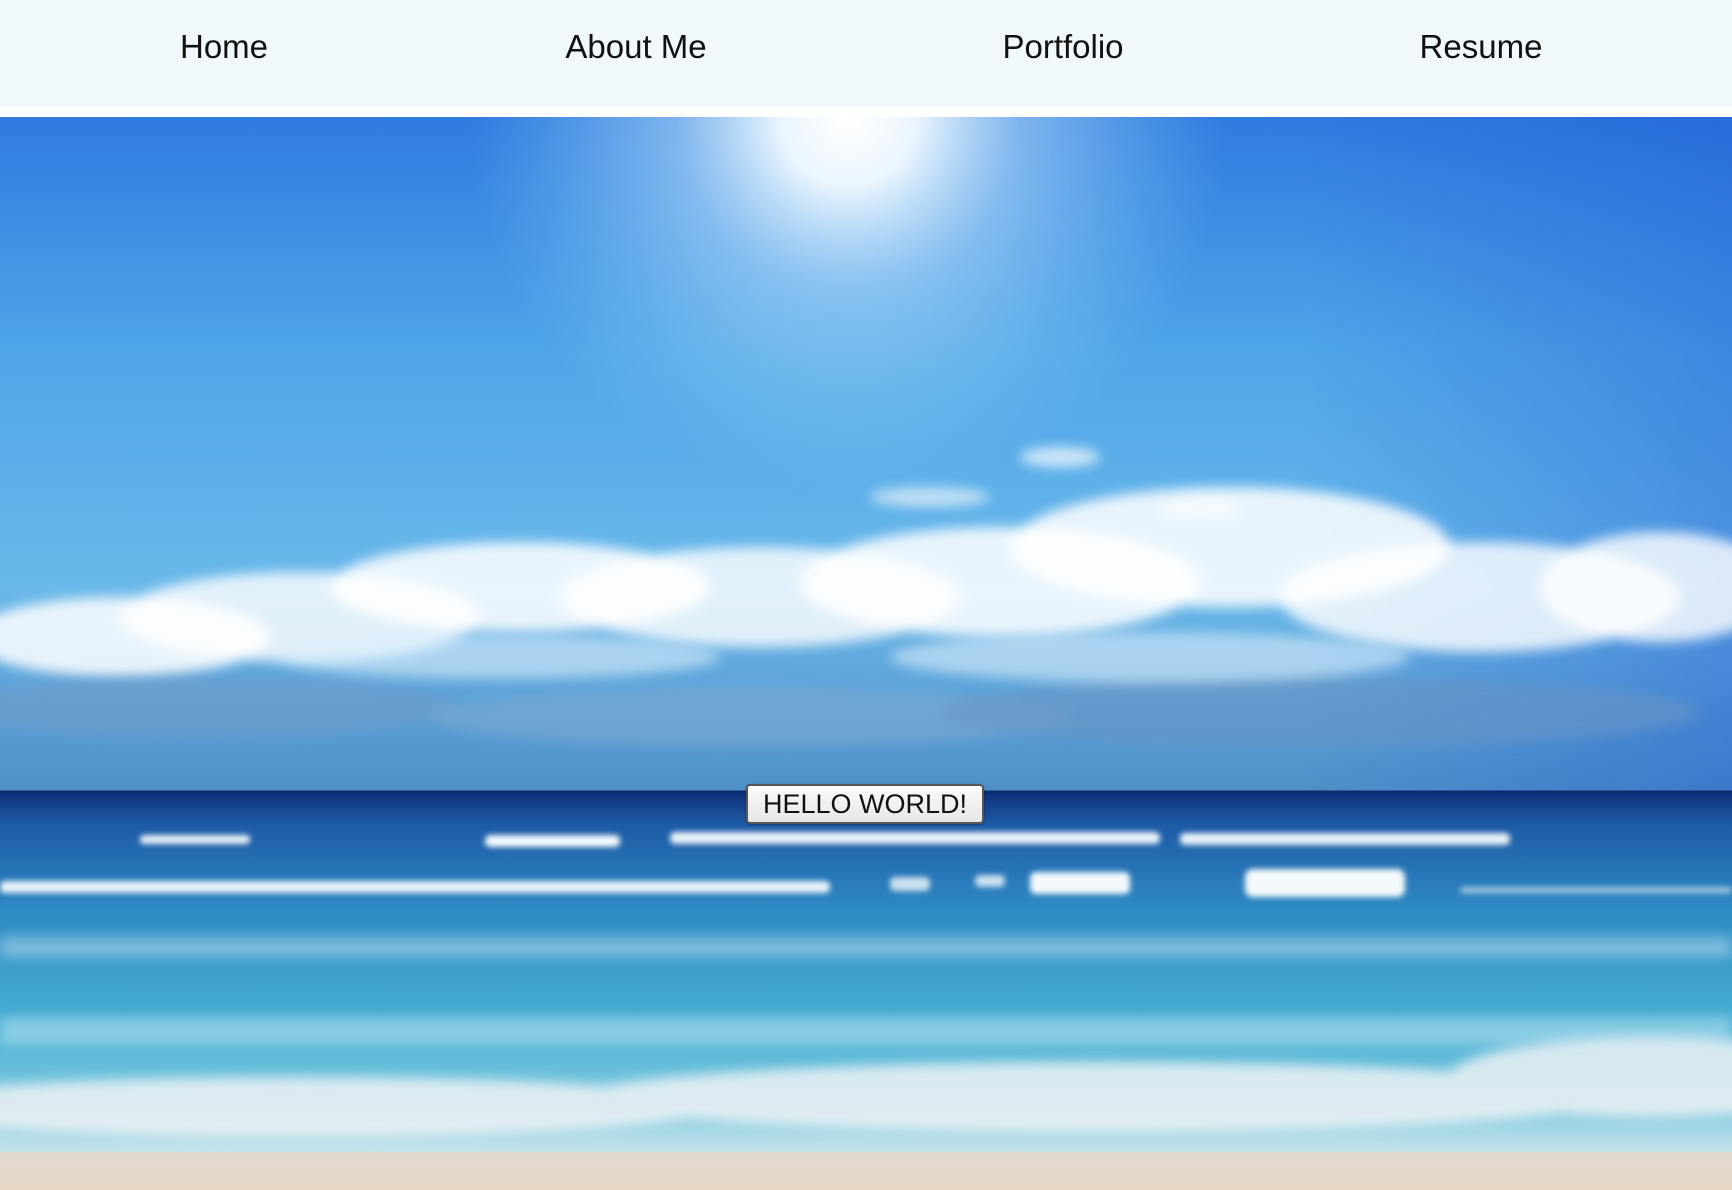 The image size is (1732, 1190). What do you see at coordinates (1481, 47) in the screenshot?
I see `nav-link-resume: Resume` at bounding box center [1481, 47].